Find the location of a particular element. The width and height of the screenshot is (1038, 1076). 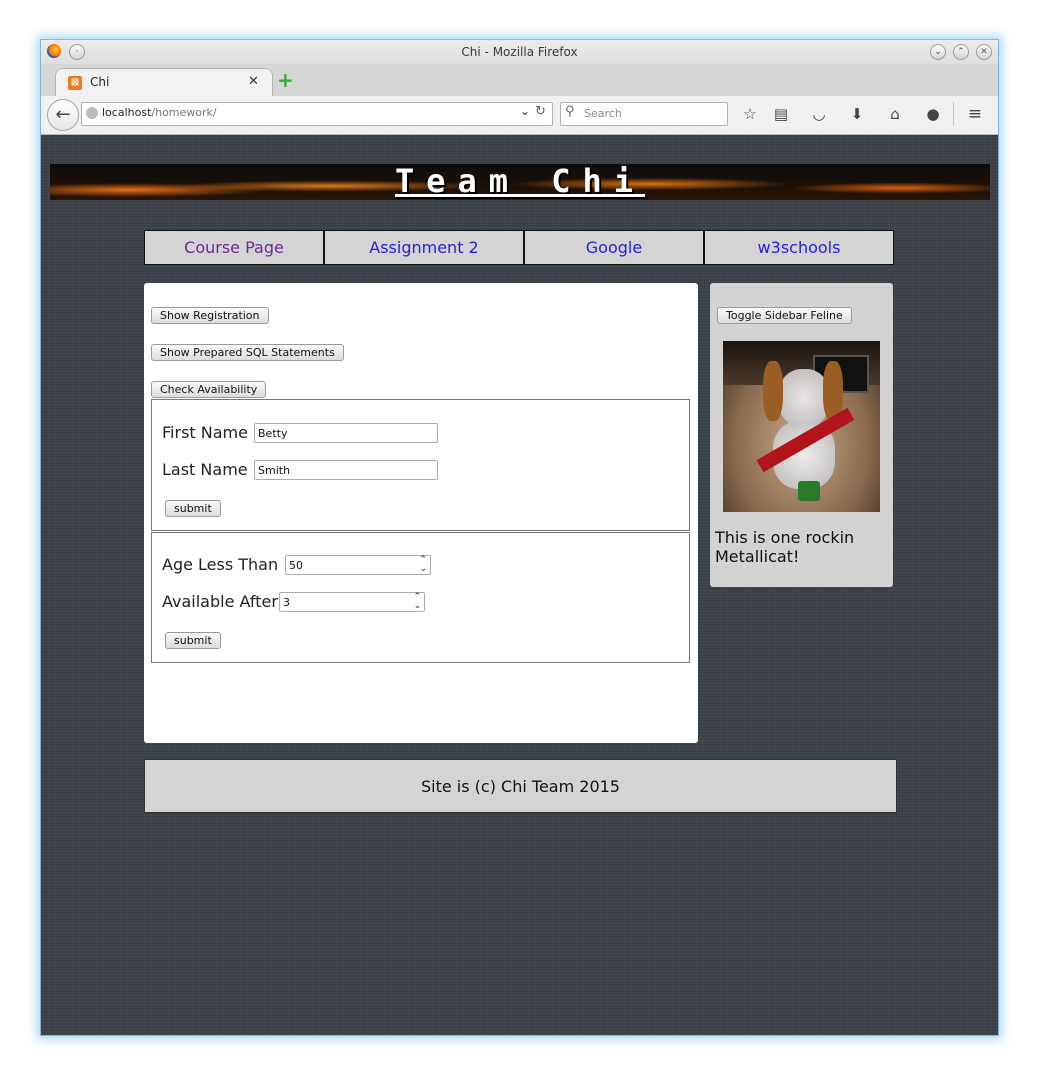

close-tab-icon: ✕ is located at coordinates (253, 81).